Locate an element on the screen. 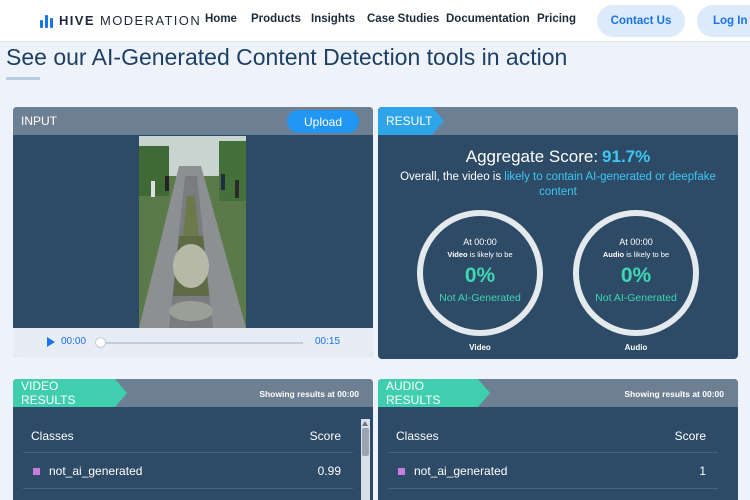 Image resolution: width=750 pixels, height=500 pixels. play-icon is located at coordinates (51, 342).